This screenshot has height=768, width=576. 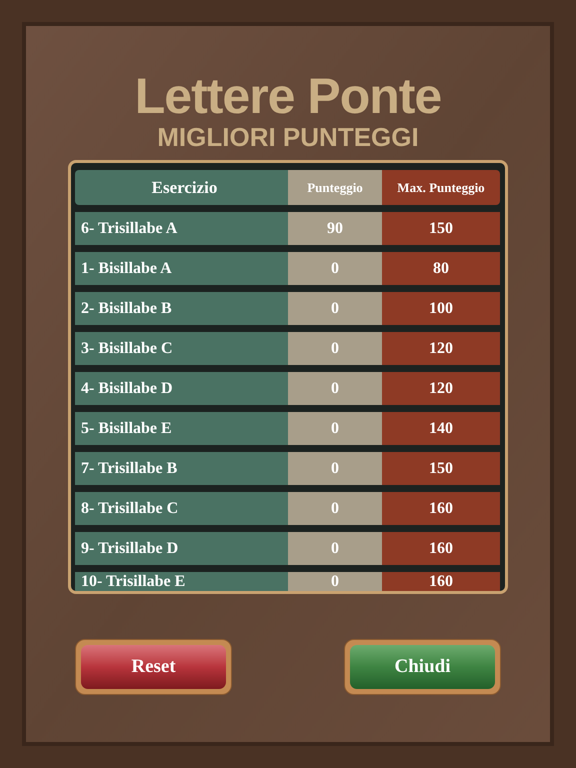 I want to click on table-cell: 80, so click(x=441, y=268).